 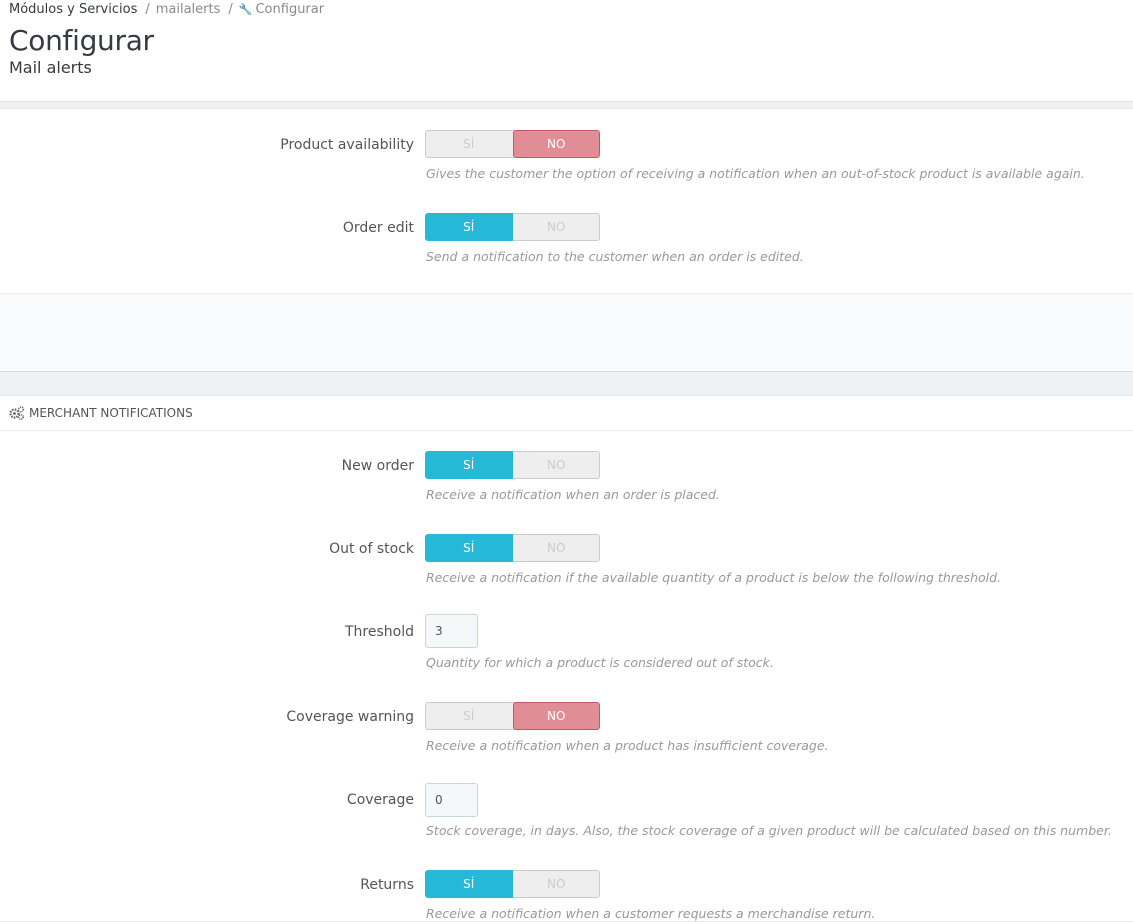 I want to click on page-title: Configurar, so click(x=81, y=40).